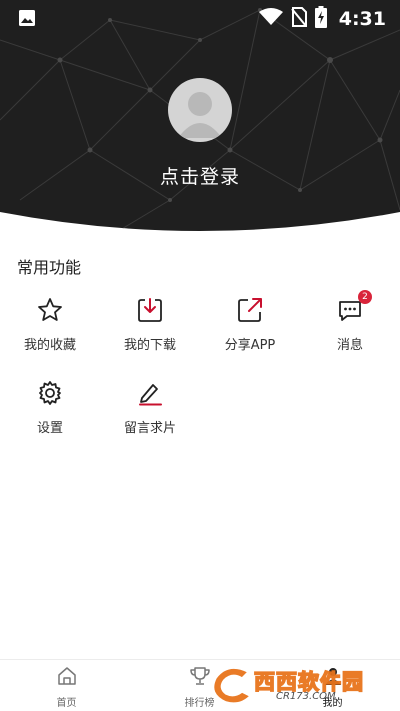 Image resolution: width=400 pixels, height=711 pixels. Describe the element at coordinates (49, 345) in the screenshot. I see `favorites-label: 我的收藏` at that location.